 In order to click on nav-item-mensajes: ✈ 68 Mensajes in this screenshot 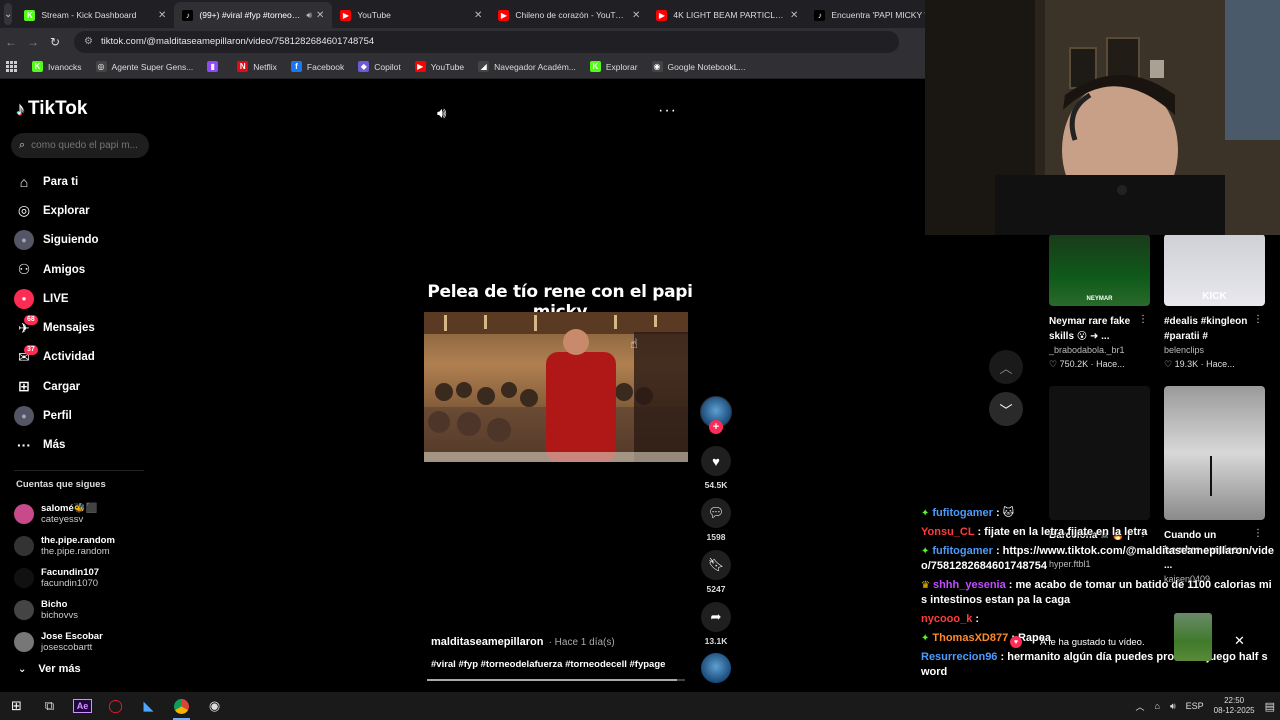, I will do `click(56, 327)`.